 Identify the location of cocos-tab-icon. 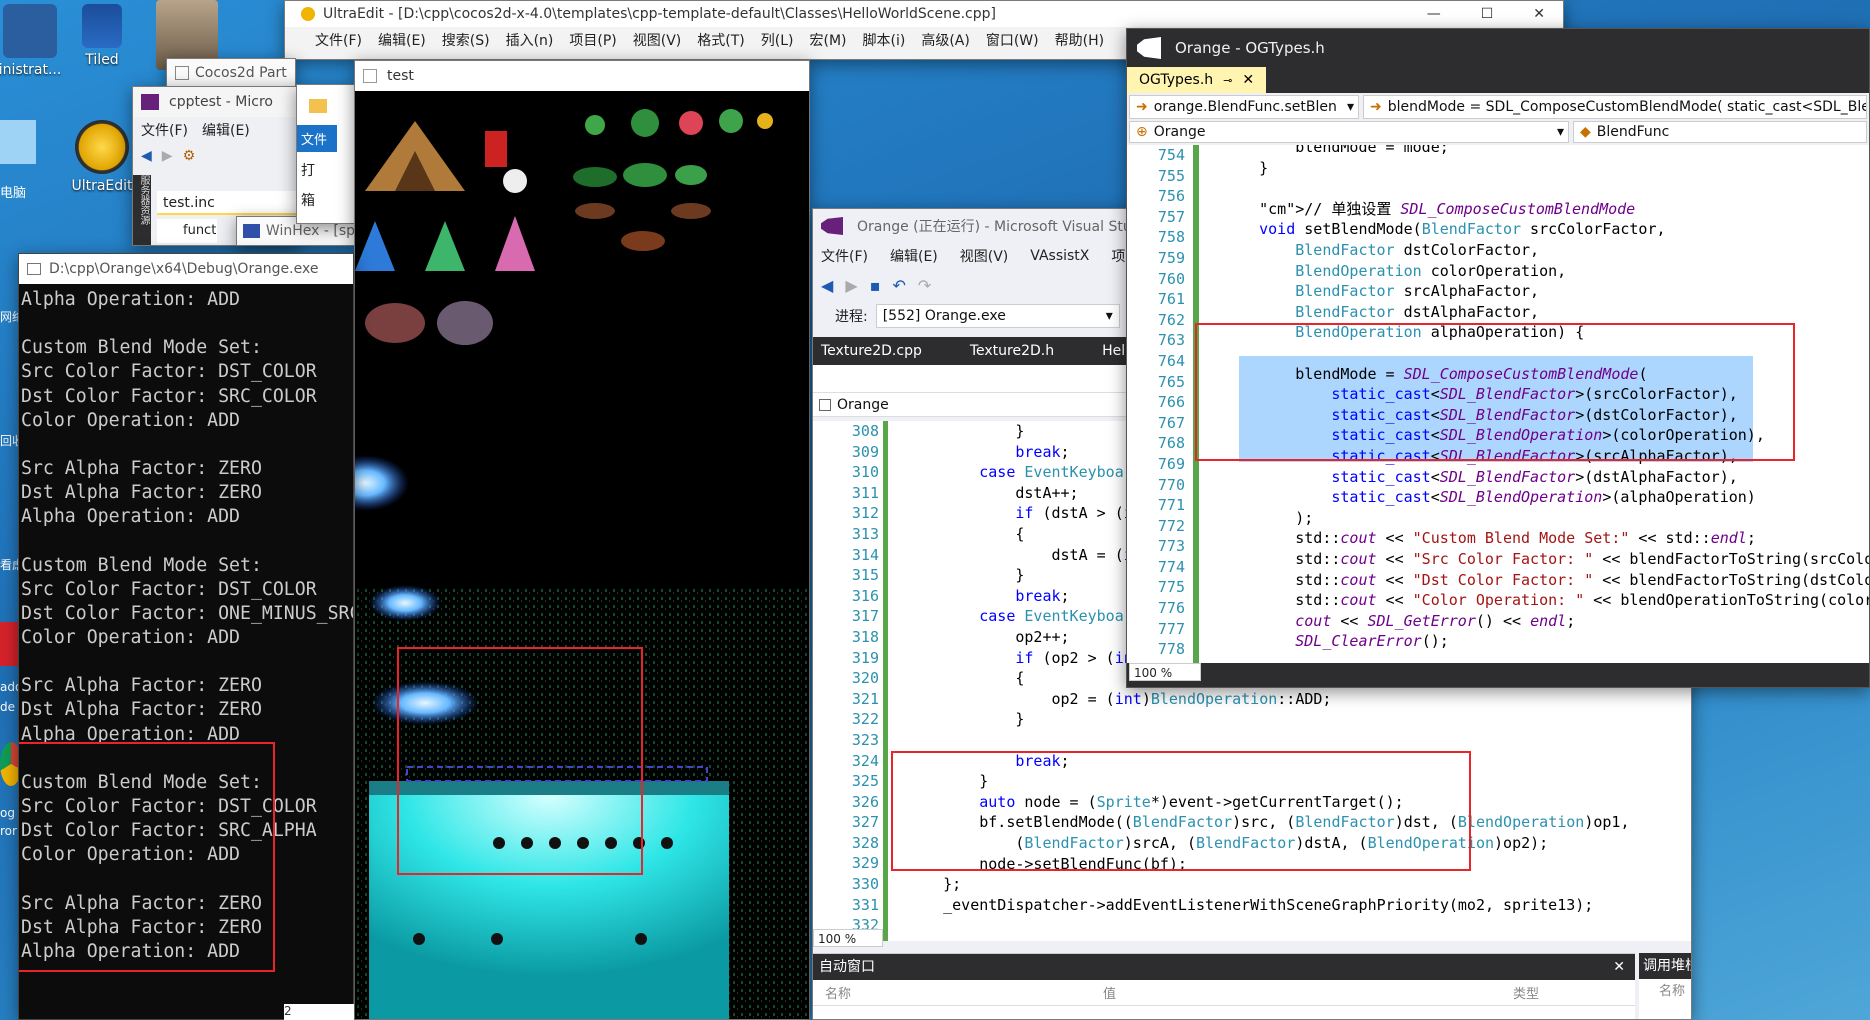
(182, 73).